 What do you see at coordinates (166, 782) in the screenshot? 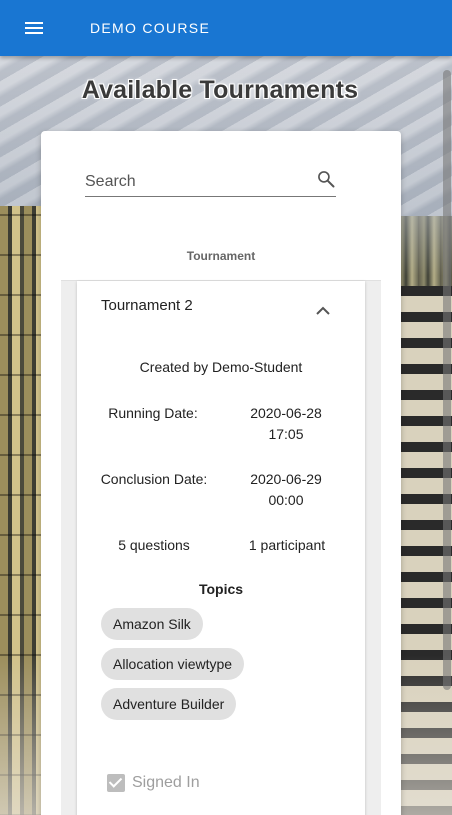
I see `signed-in-label: Signed In` at bounding box center [166, 782].